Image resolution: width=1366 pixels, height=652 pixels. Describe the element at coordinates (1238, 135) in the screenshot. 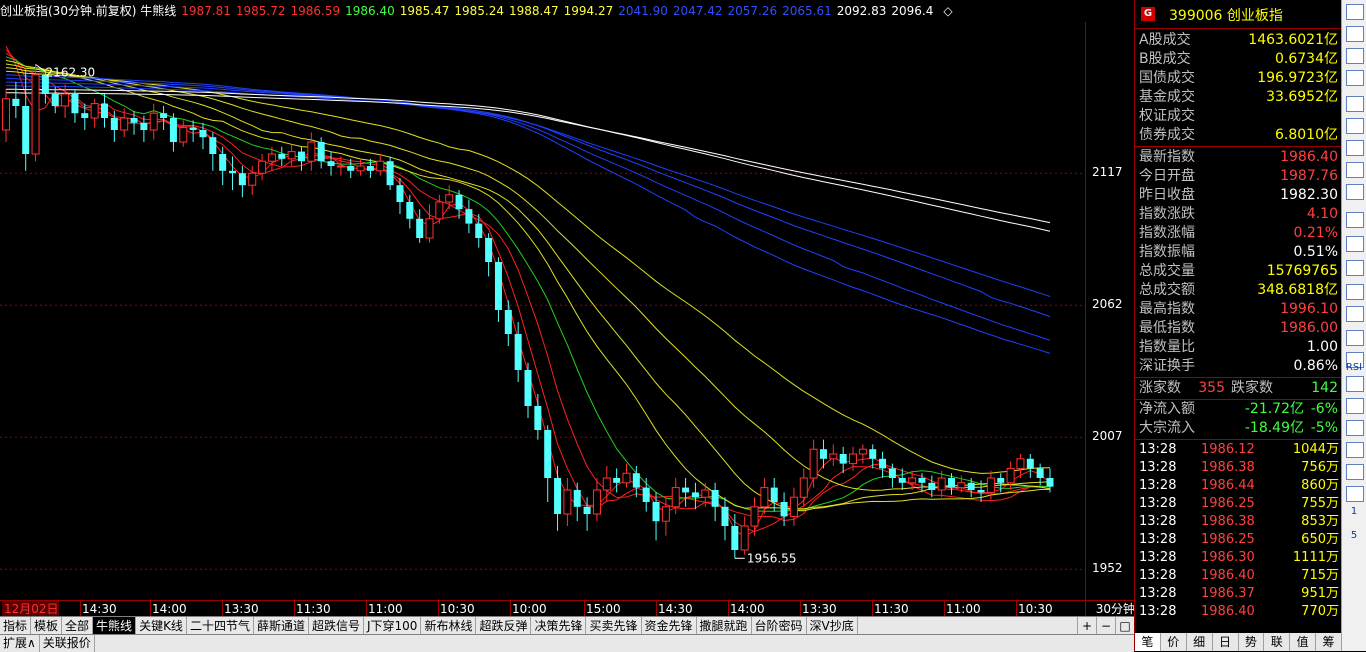

I see `stat-row: 债券成交 6.8010亿` at that location.